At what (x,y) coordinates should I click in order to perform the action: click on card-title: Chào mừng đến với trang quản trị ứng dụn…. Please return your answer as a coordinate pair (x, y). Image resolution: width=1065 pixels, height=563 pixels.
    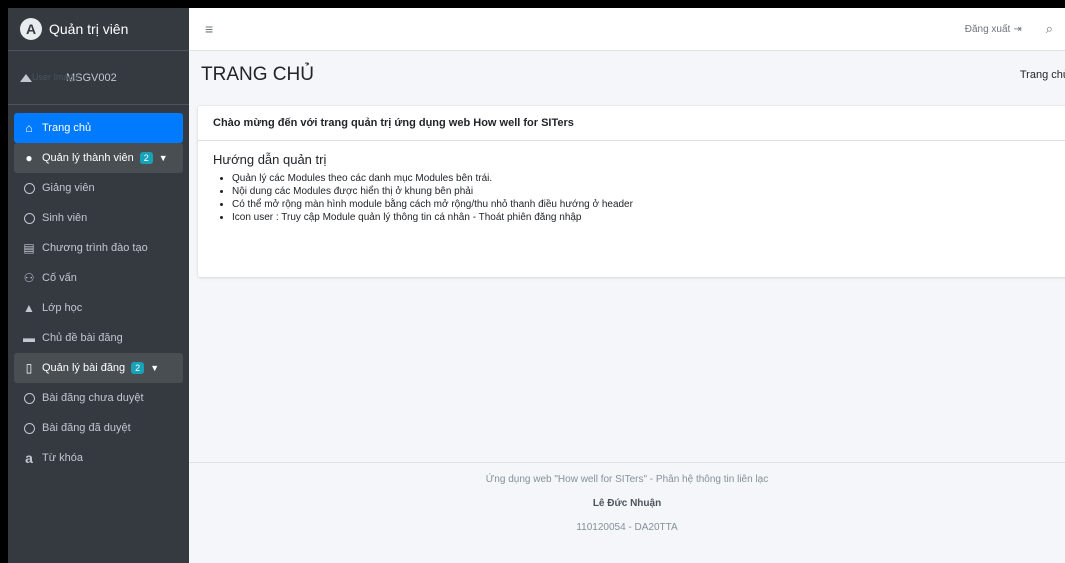
    Looking at the image, I should click on (631, 123).